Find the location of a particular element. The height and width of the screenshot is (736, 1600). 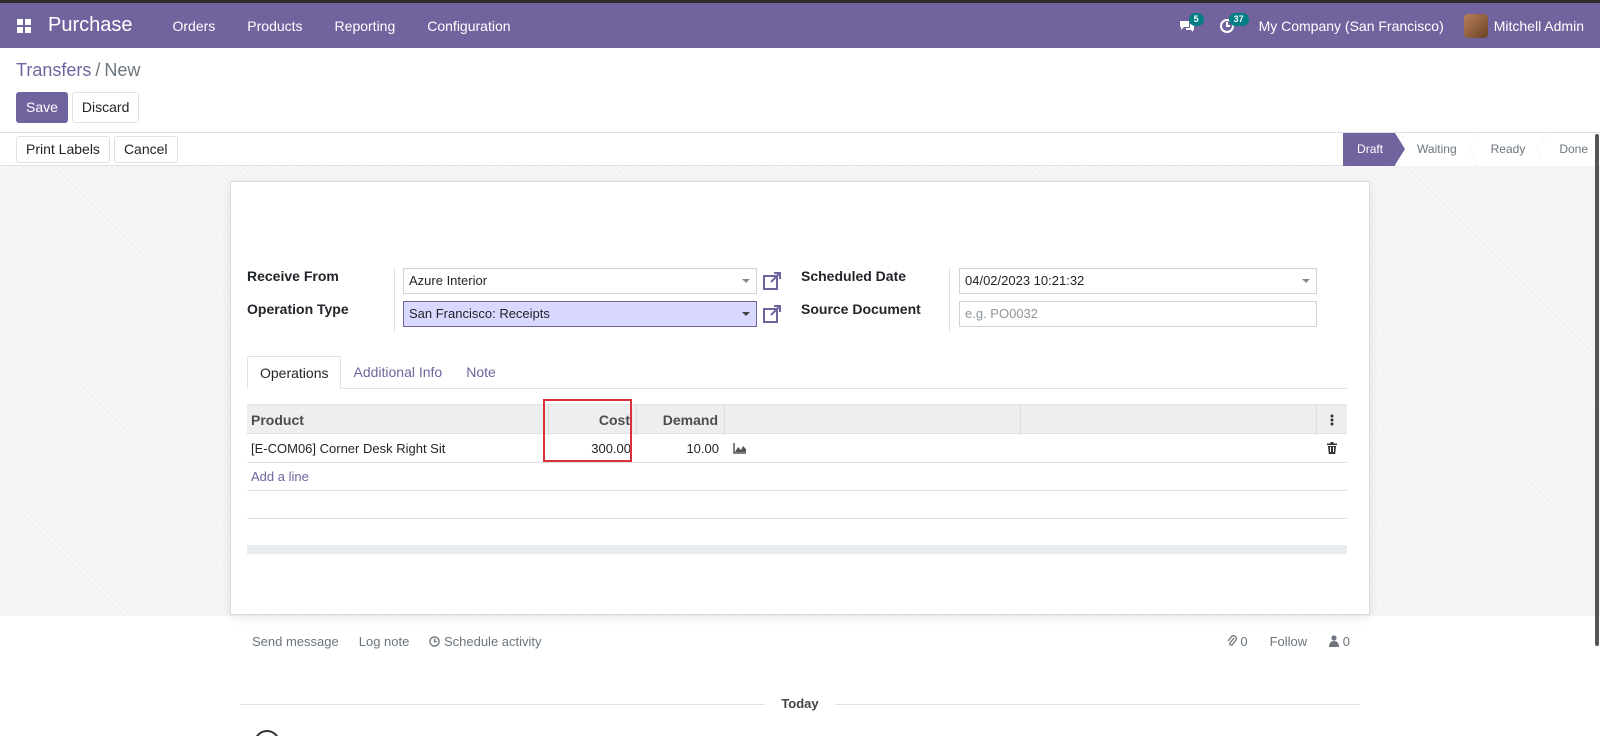

stage-pipeline: Draft Waiting Ready Done is located at coordinates (1471, 149).